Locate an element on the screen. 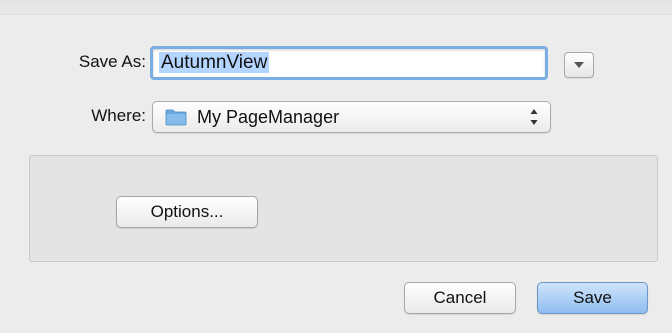  up-down-arrows-icon is located at coordinates (534, 117).